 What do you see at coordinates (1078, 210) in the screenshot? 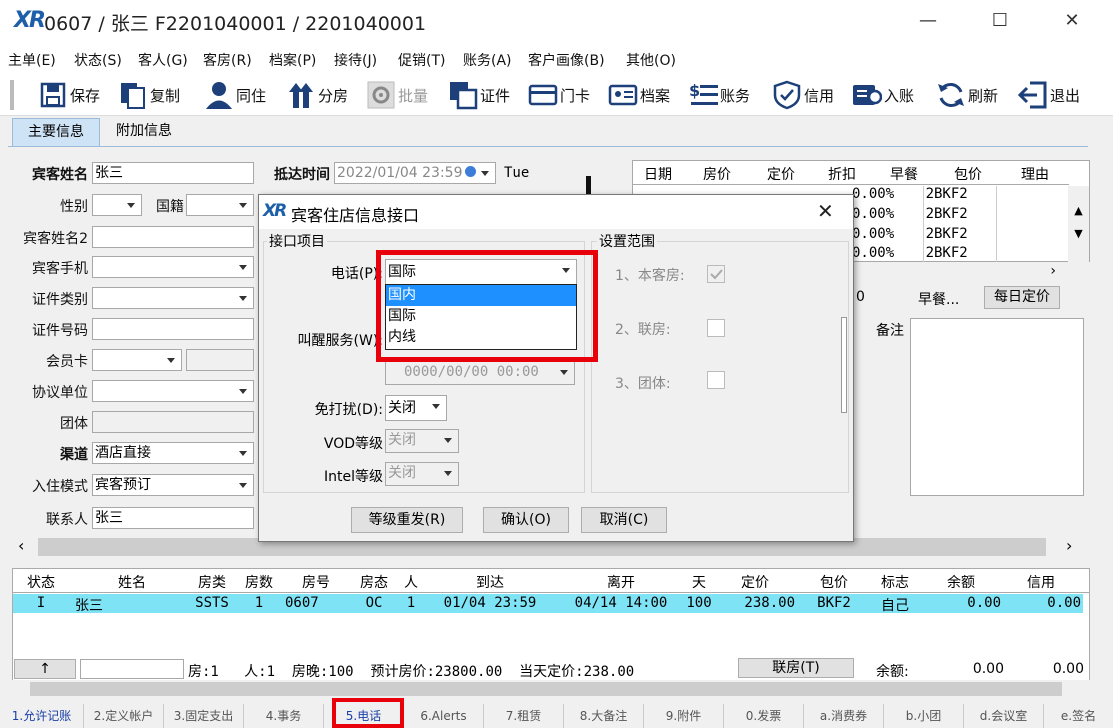
I see `scroll-up-icon: ▲` at bounding box center [1078, 210].